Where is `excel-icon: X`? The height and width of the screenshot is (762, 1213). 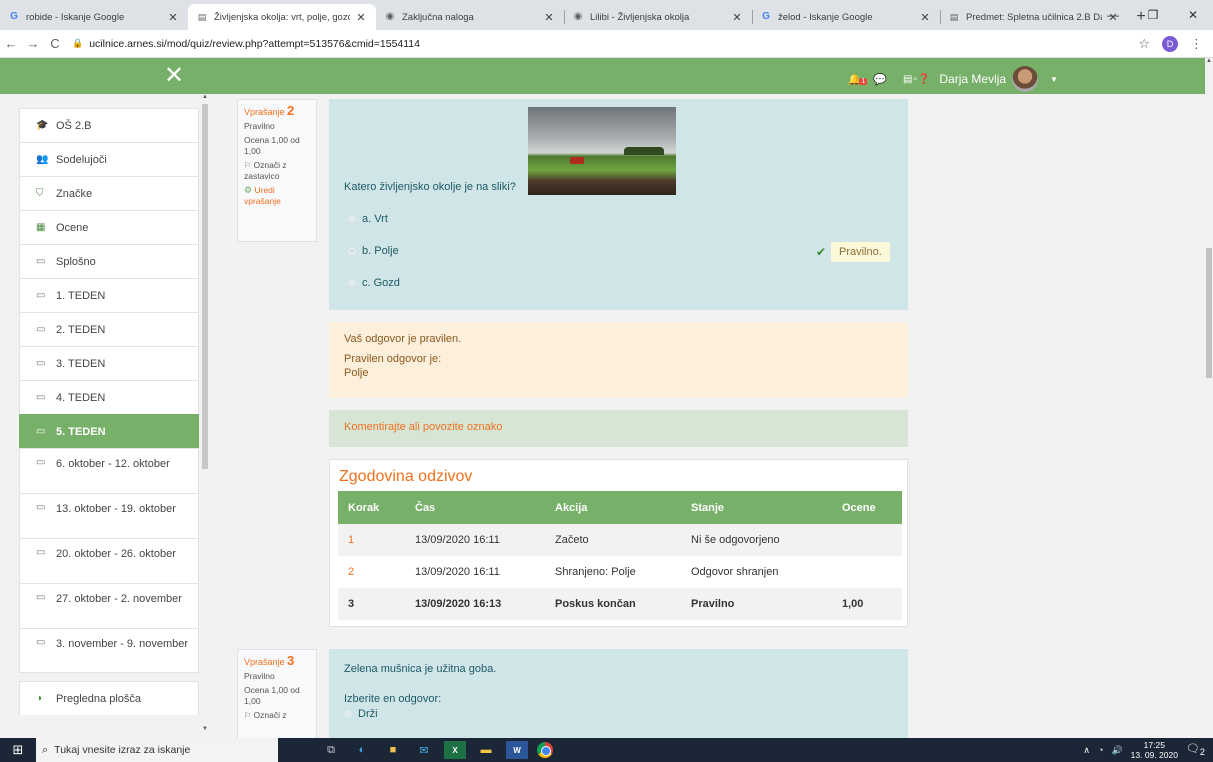
excel-icon: X is located at coordinates (455, 750).